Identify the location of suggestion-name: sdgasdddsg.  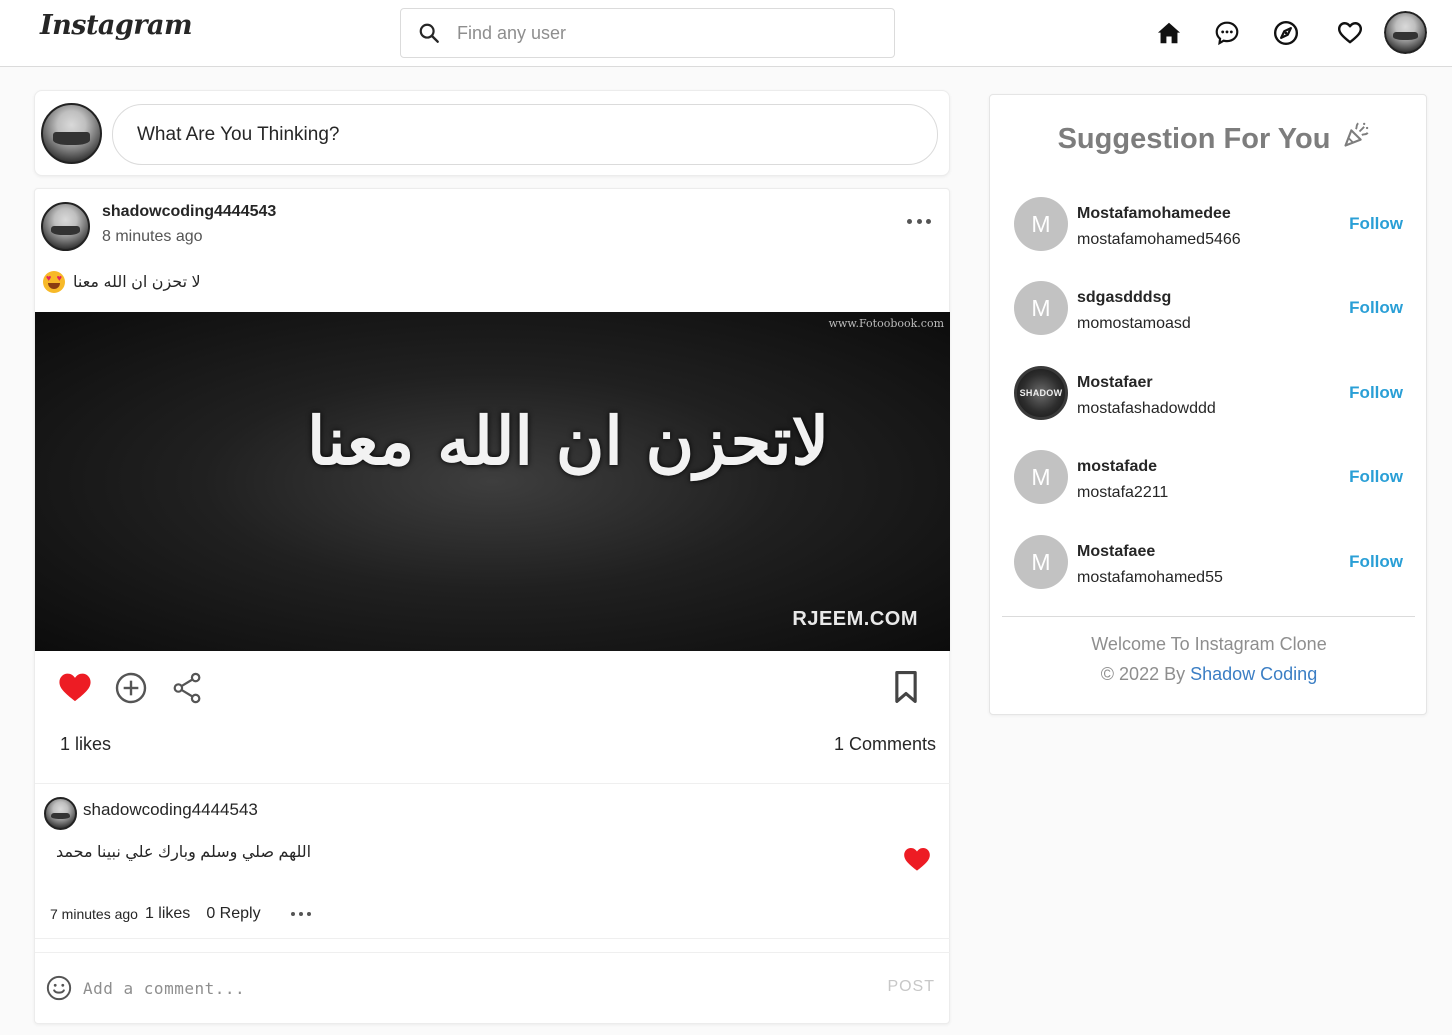
(1124, 298).